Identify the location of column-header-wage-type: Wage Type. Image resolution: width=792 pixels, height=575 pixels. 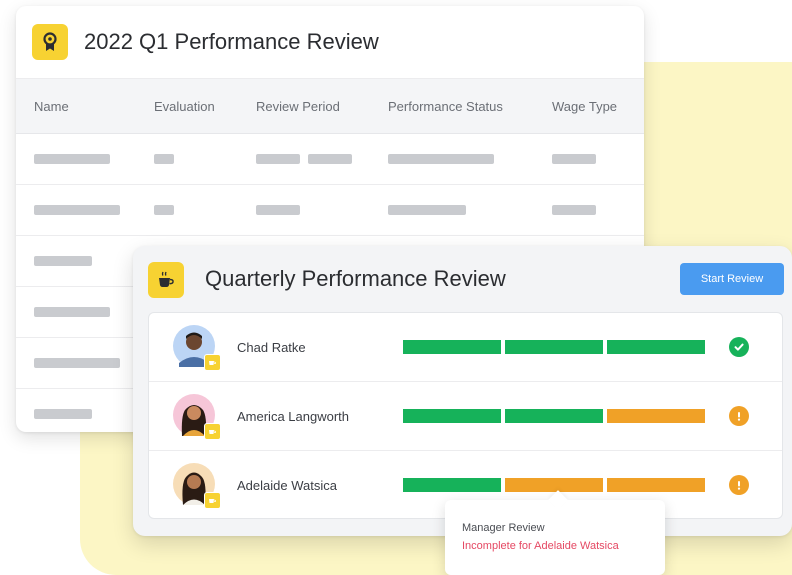
(584, 106).